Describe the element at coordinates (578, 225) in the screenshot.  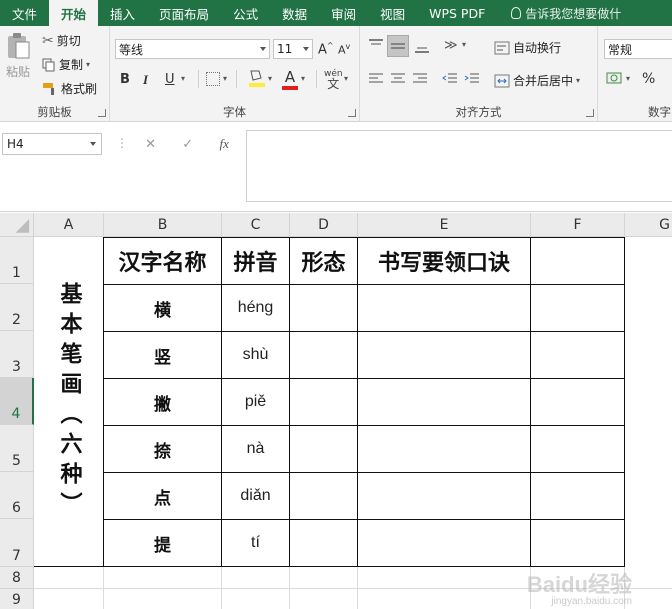
I see `col-header-f: F` at that location.